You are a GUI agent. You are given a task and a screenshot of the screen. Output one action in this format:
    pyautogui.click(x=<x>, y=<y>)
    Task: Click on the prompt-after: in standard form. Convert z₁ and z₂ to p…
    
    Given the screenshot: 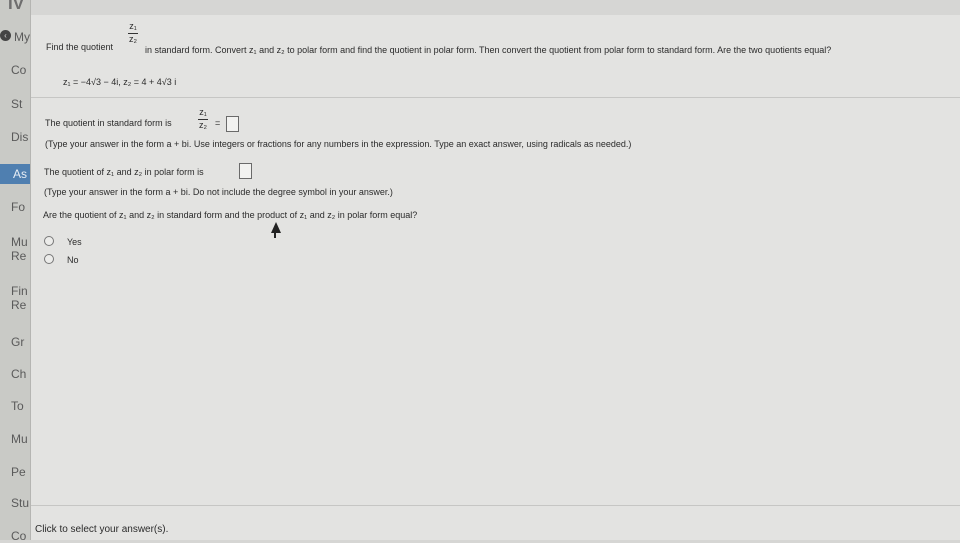 What is the action you would take?
    pyautogui.click(x=488, y=50)
    